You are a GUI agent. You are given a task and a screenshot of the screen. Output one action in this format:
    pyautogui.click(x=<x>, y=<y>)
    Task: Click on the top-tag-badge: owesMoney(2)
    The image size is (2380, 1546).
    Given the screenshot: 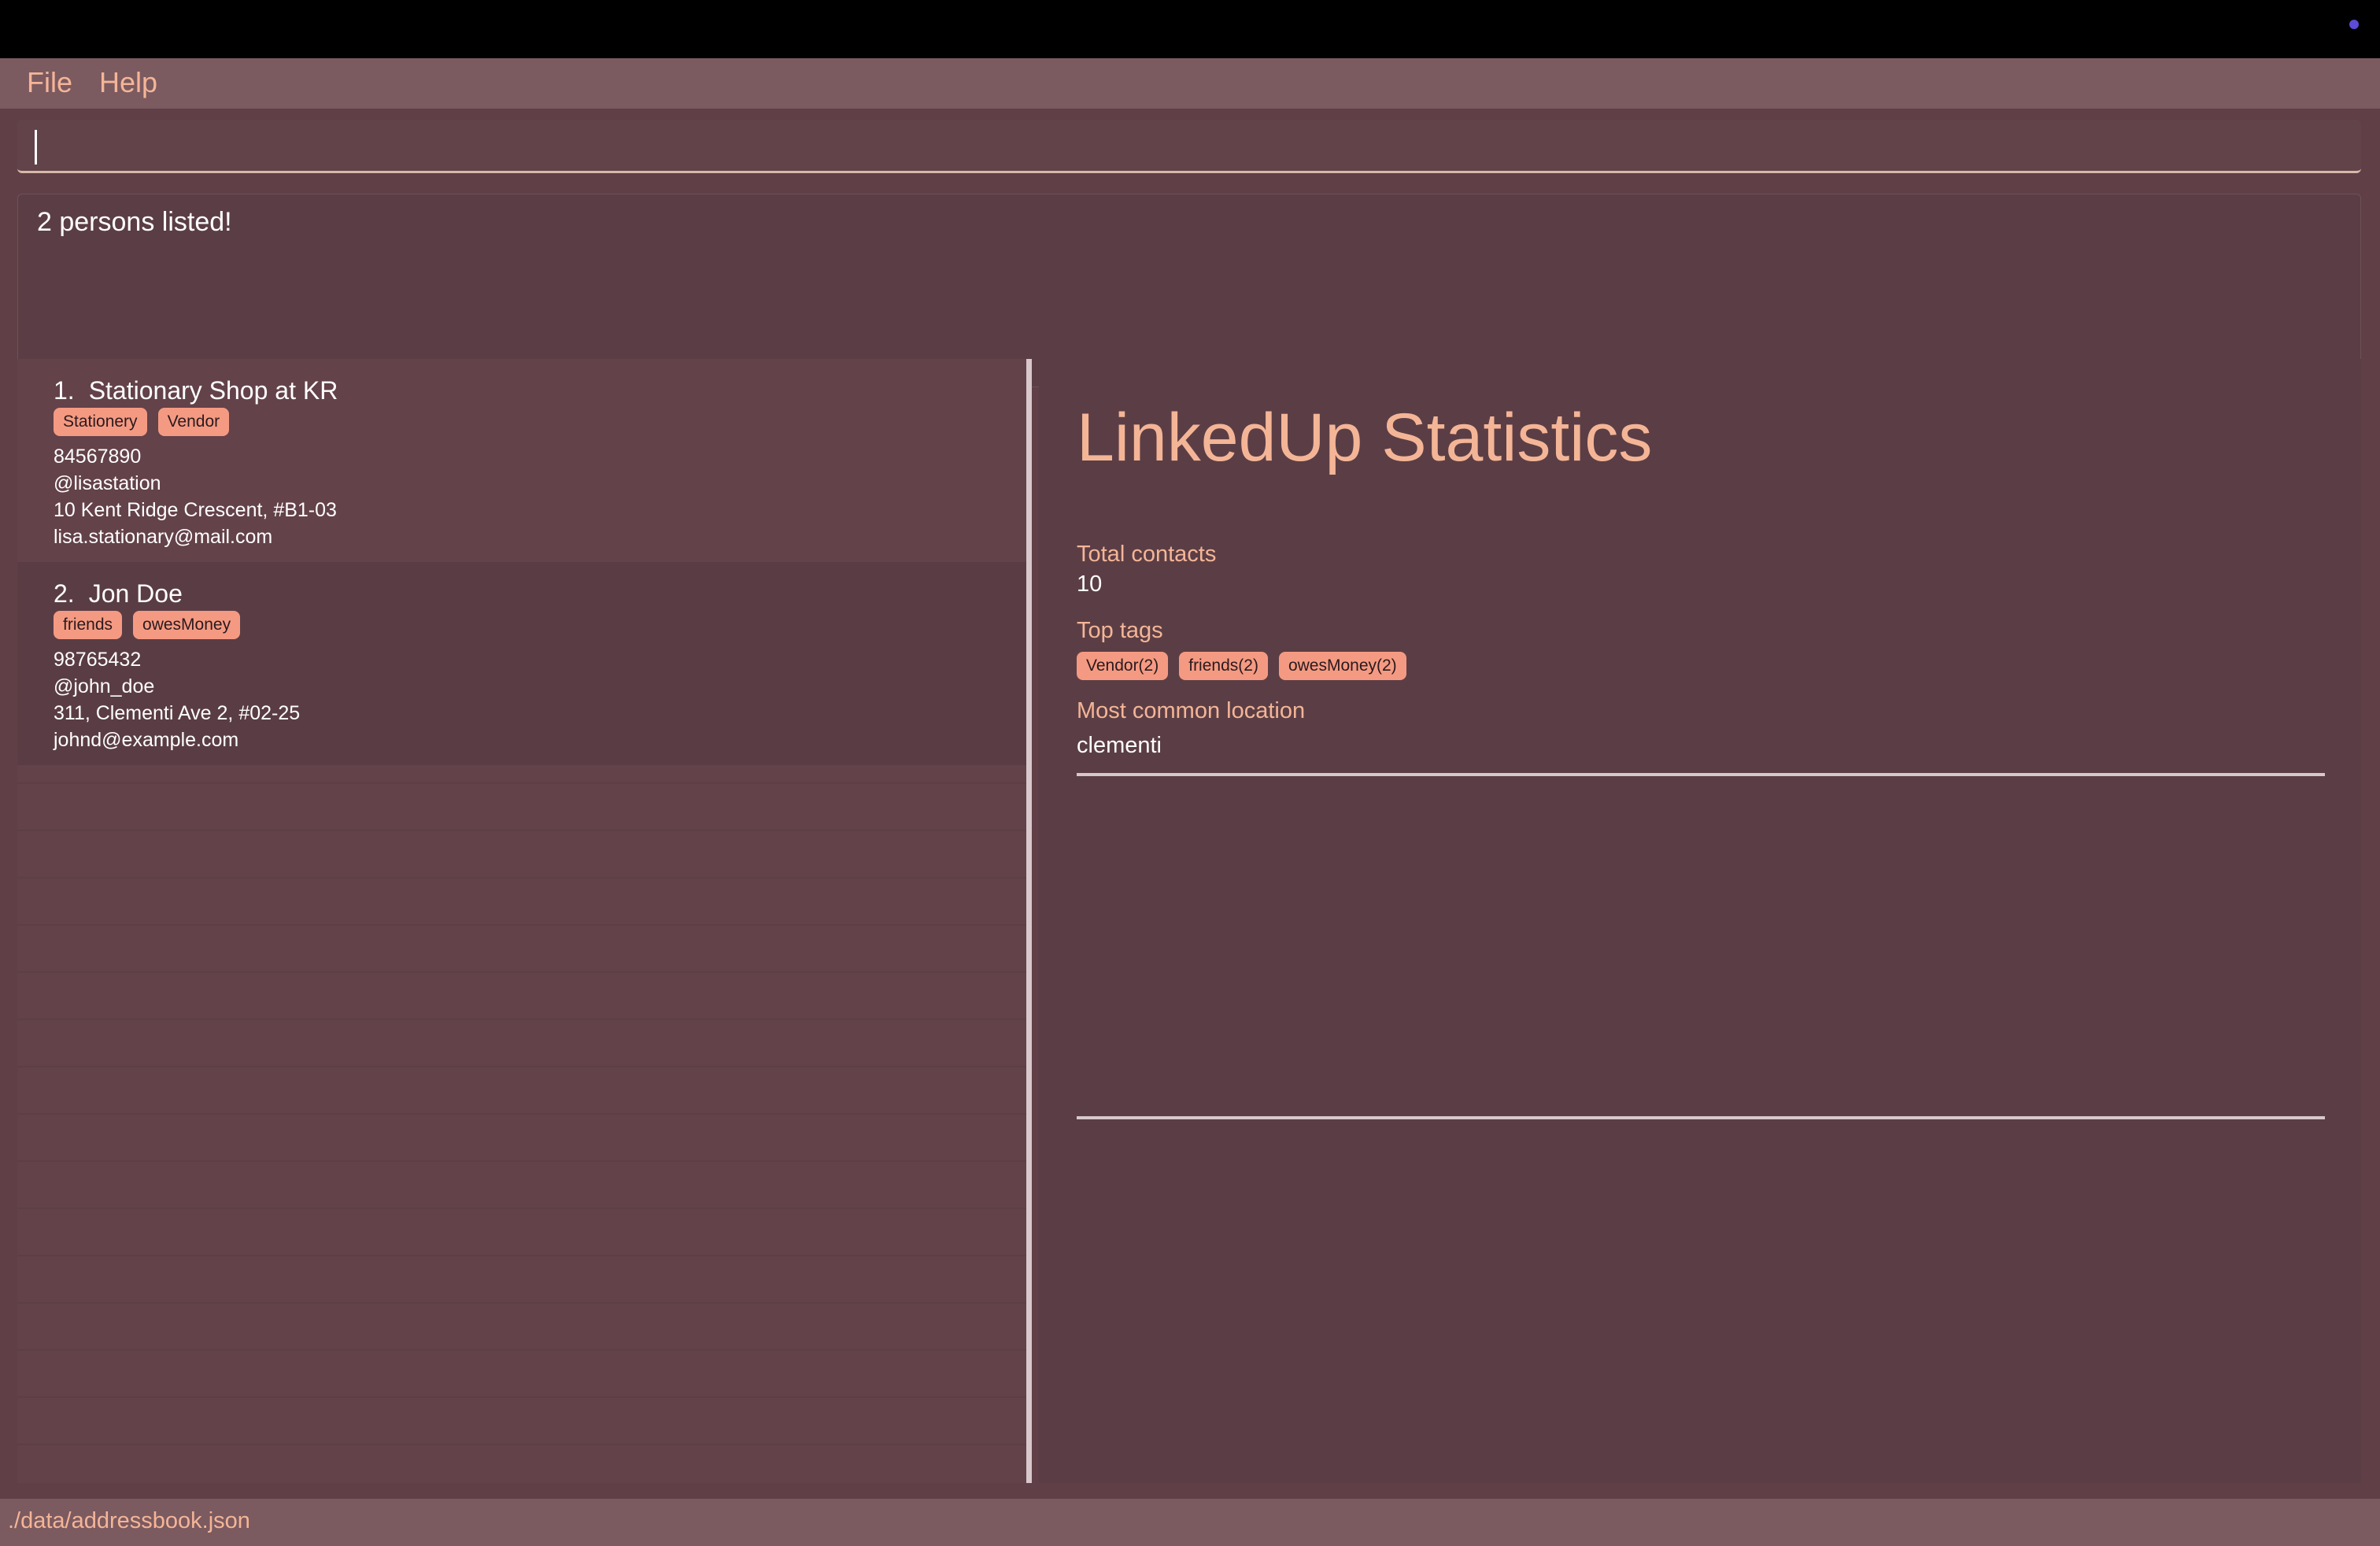 What is the action you would take?
    pyautogui.click(x=1342, y=666)
    